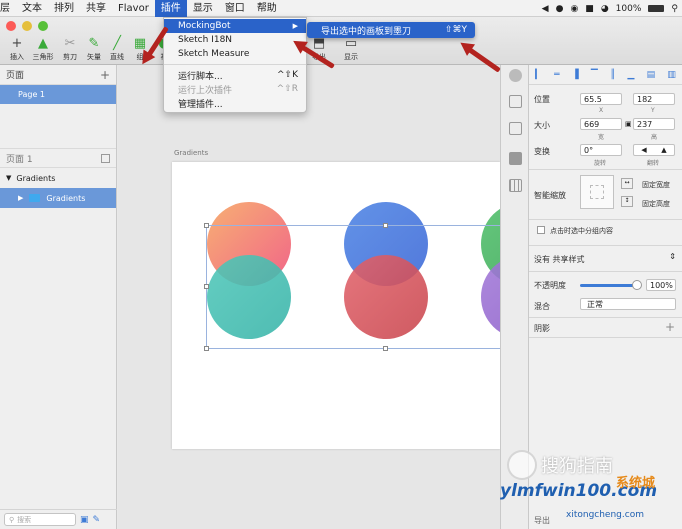  What do you see at coordinates (235, 40) in the screenshot?
I see `plugins-menu-item-1: Sketch I18N` at bounding box center [235, 40].